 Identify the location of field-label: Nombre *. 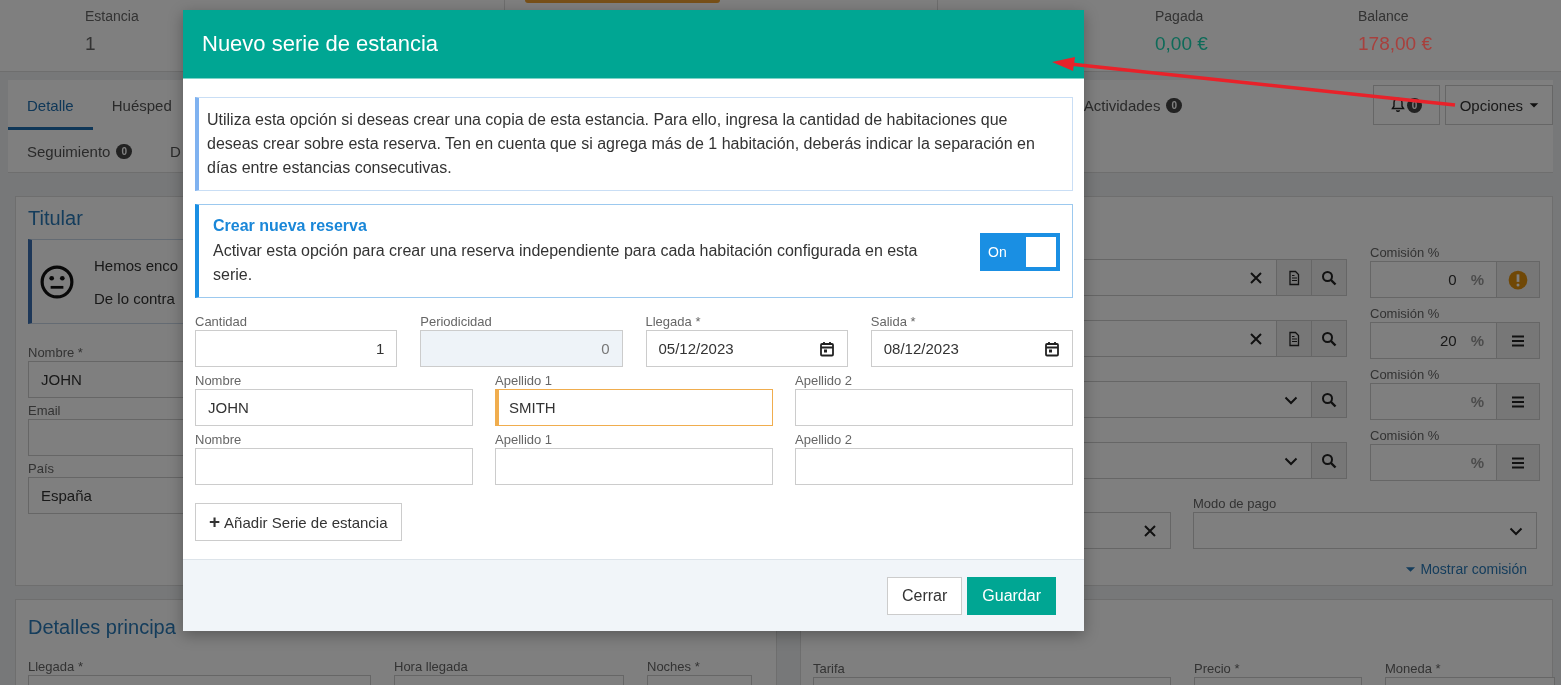
(55, 353).